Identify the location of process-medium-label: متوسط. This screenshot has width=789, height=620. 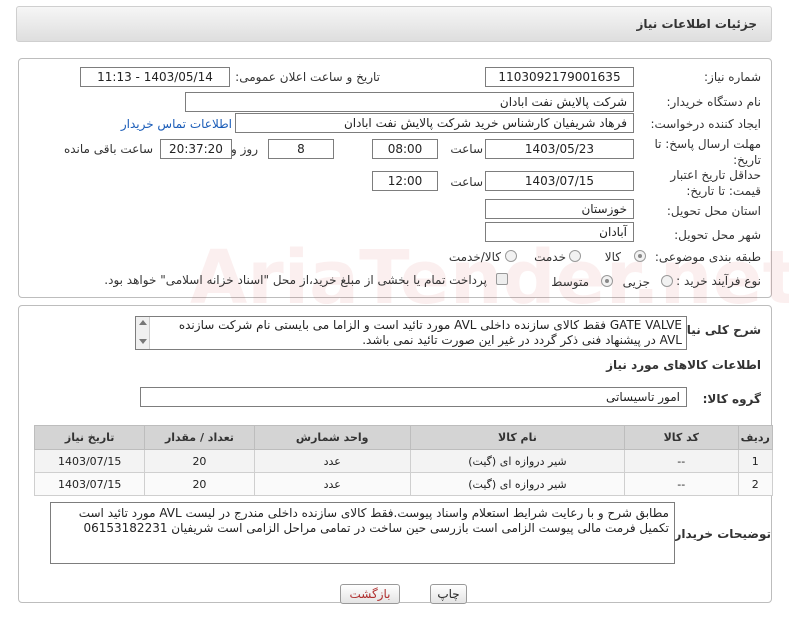
(570, 282).